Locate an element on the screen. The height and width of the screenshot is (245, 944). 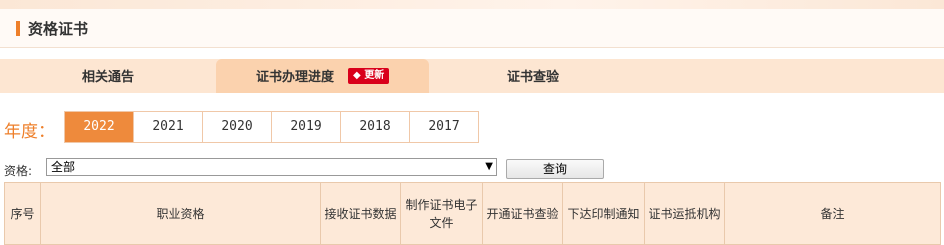
column-header: 接收证书数据 is located at coordinates (360, 213).